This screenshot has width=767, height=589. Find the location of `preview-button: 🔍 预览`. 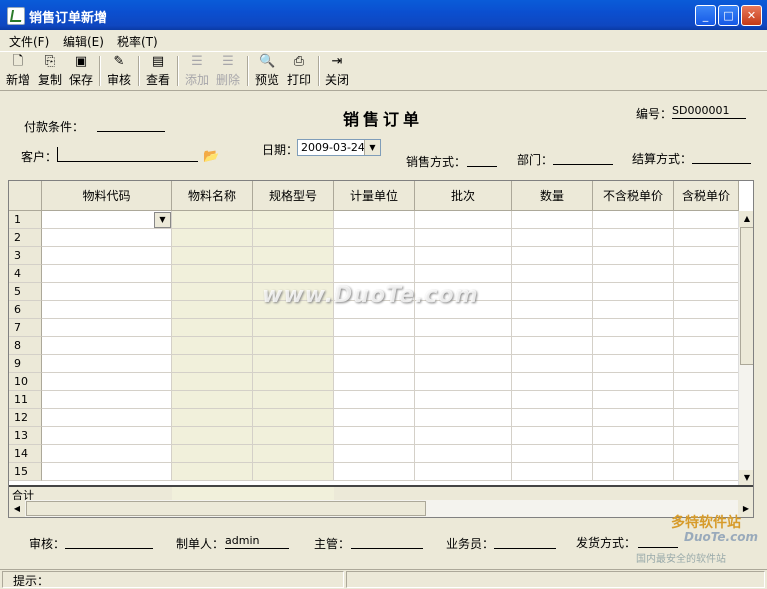

preview-button: 🔍 预览 is located at coordinates (267, 71).